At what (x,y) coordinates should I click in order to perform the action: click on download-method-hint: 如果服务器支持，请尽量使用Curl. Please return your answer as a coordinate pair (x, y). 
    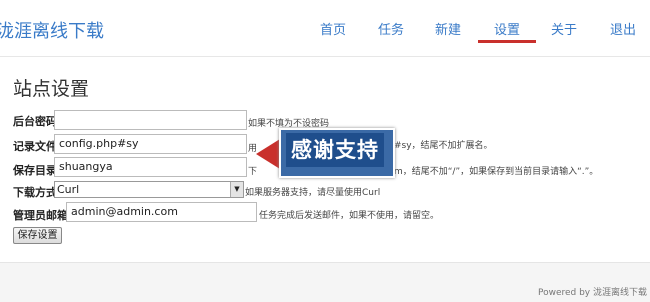
    Looking at the image, I should click on (313, 193).